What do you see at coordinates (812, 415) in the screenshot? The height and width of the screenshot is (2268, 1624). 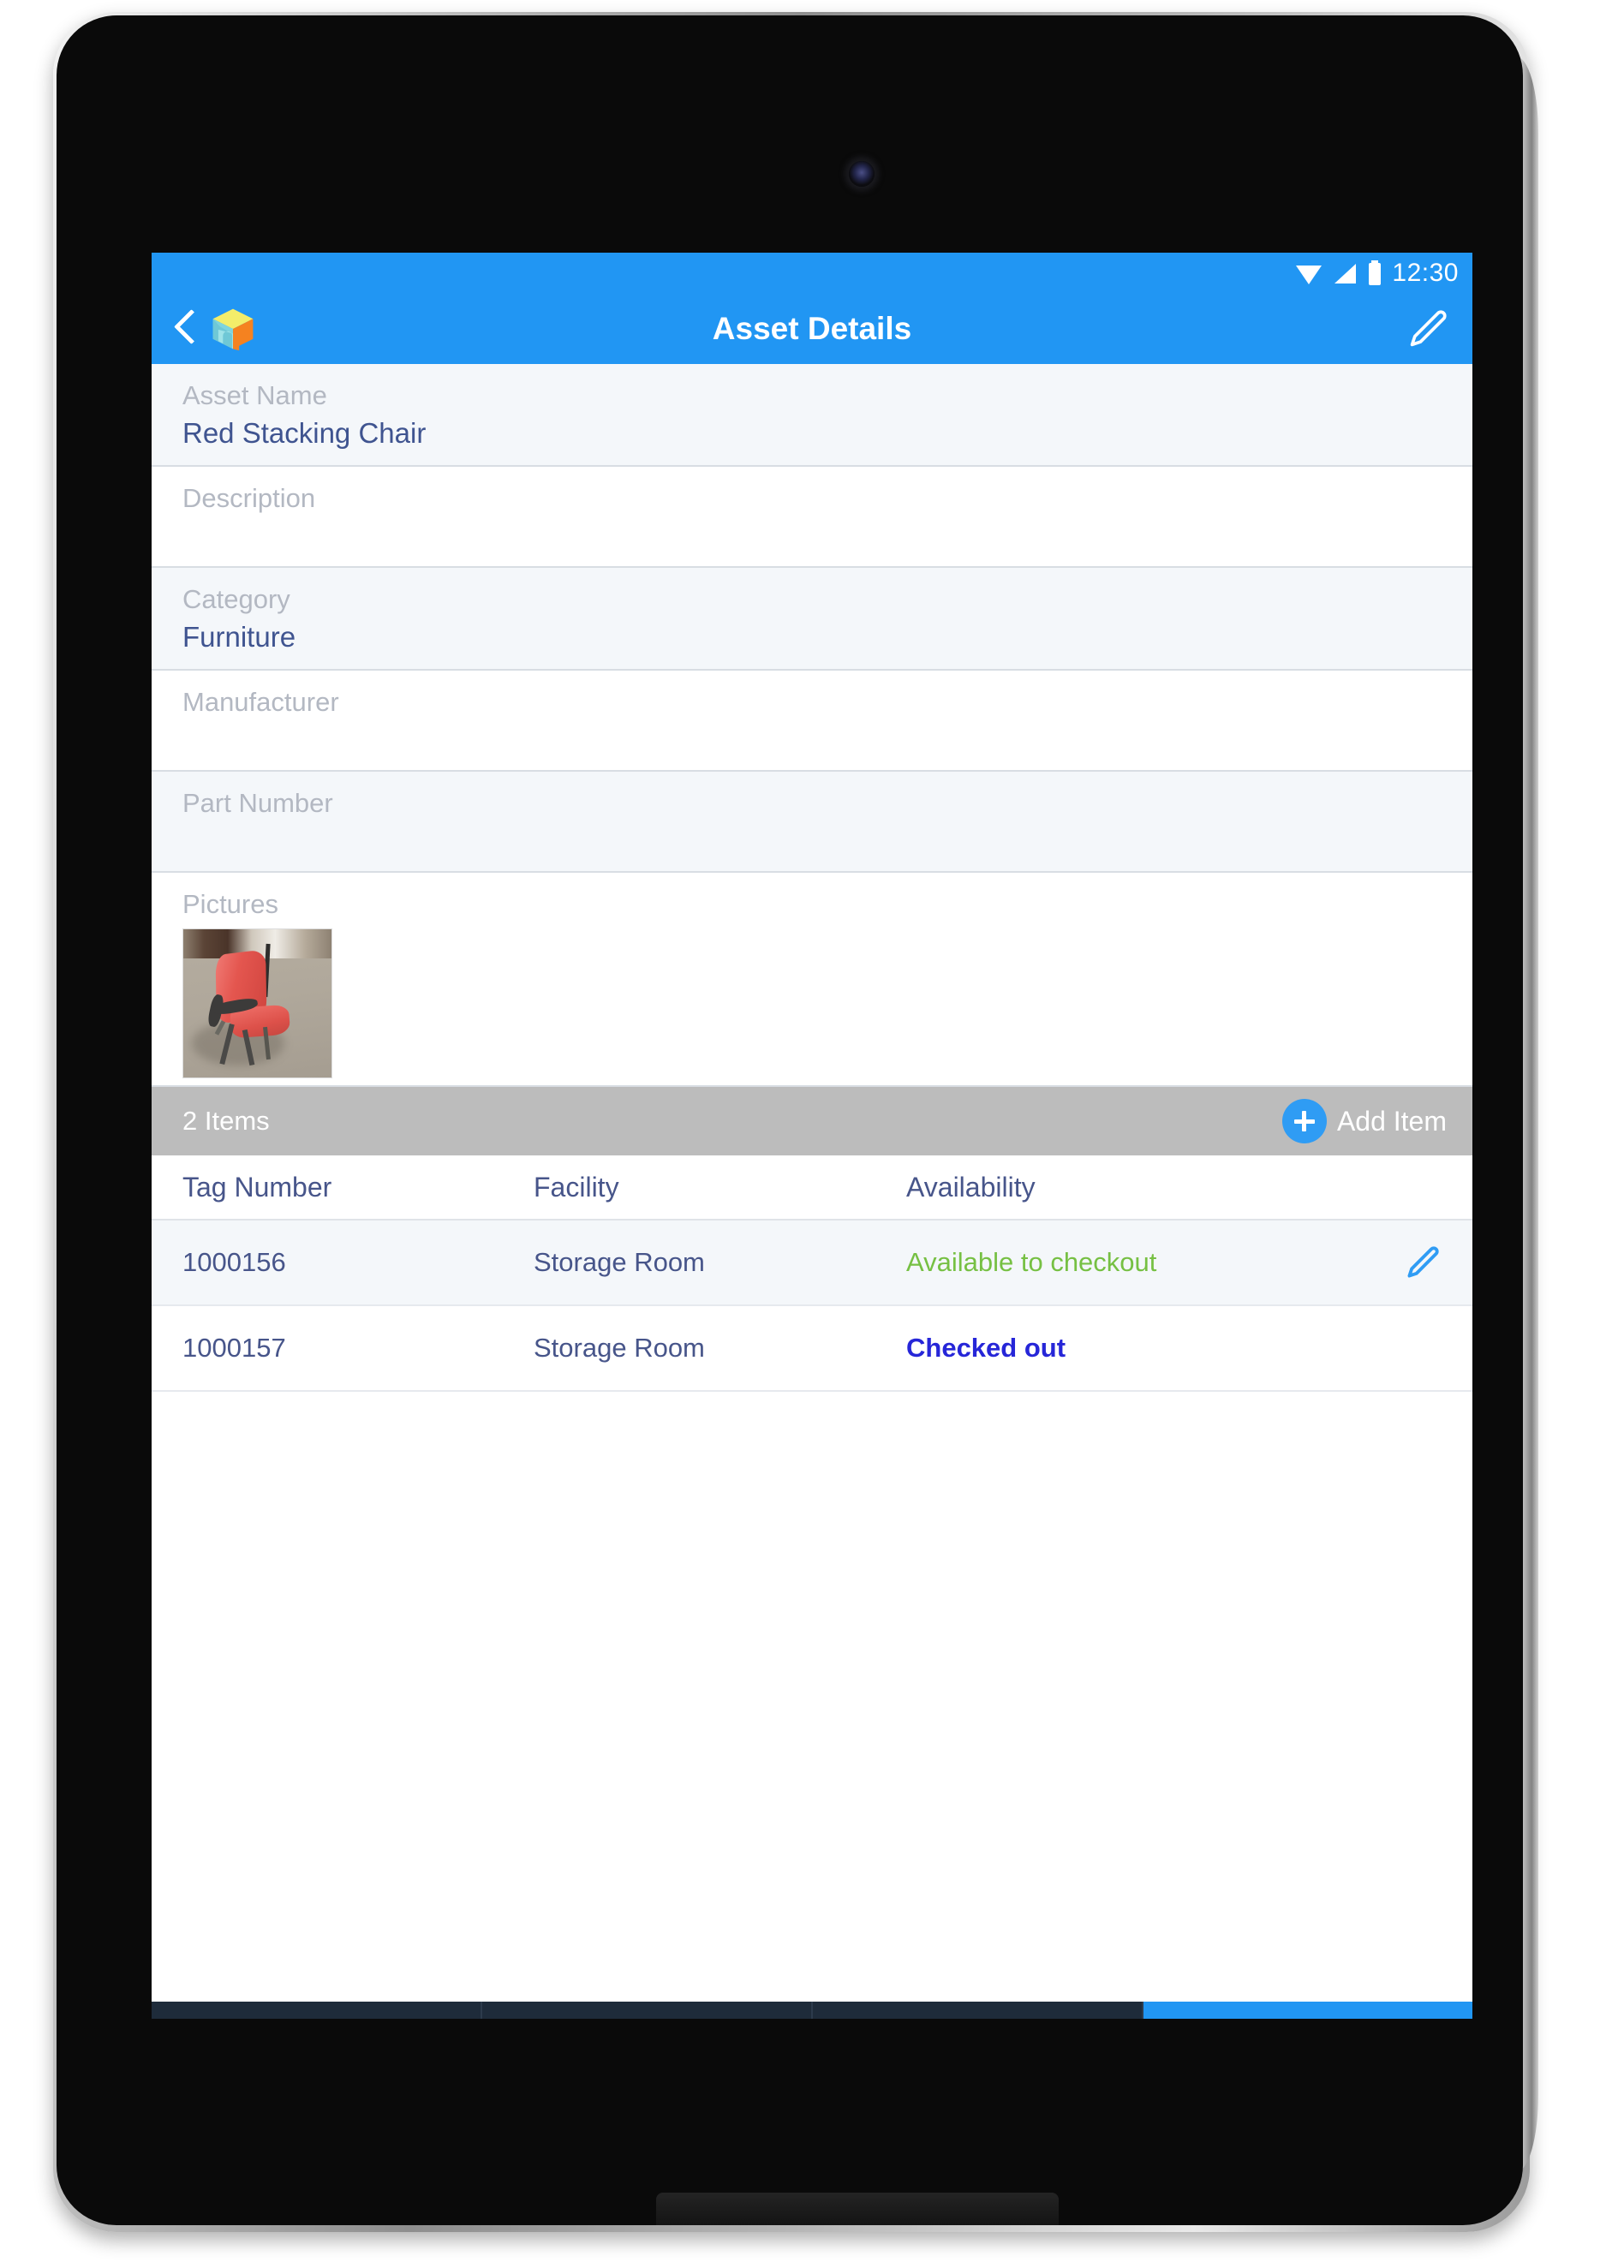 I see `field-asset-name: Asset Name Red Stacking Chair` at bounding box center [812, 415].